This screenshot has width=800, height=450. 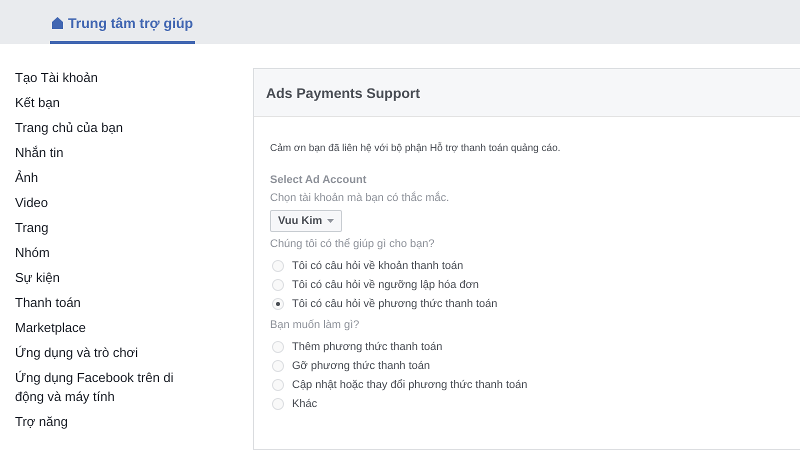 What do you see at coordinates (319, 180) in the screenshot?
I see `account-label: Select Ad Account` at bounding box center [319, 180].